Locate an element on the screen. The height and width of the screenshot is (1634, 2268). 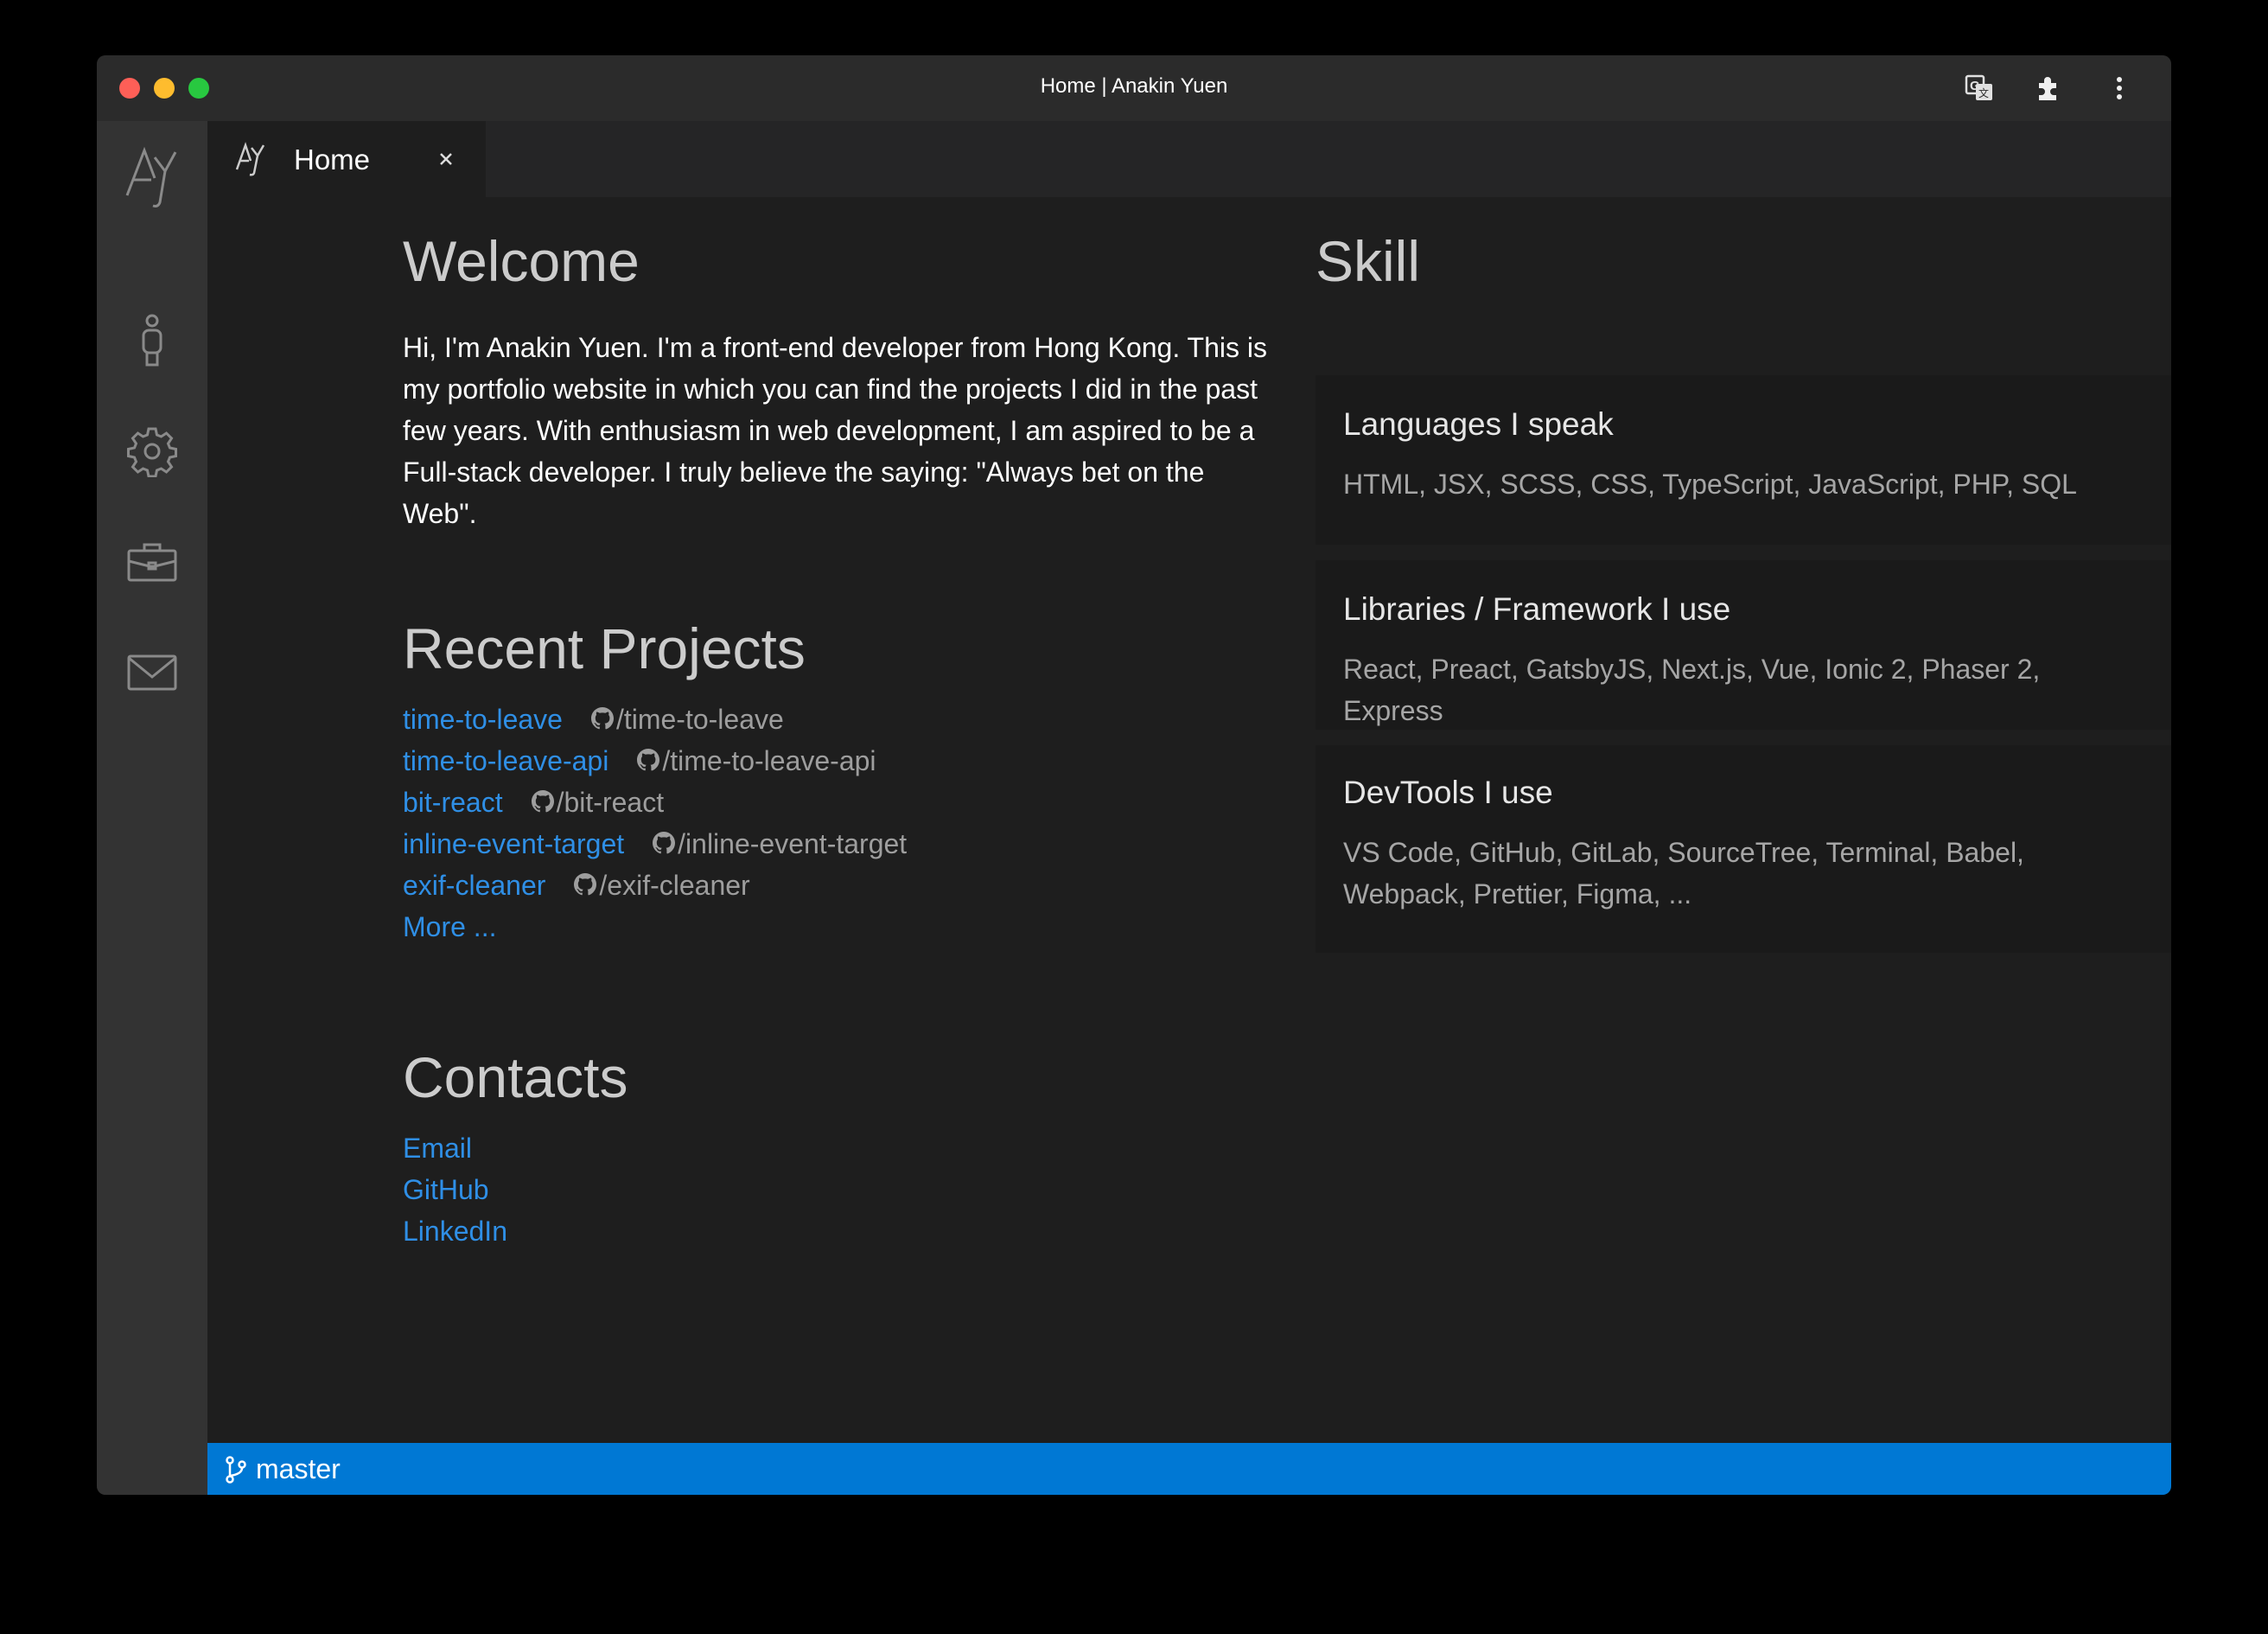
card-title: DevTools I use is located at coordinates (1448, 792).